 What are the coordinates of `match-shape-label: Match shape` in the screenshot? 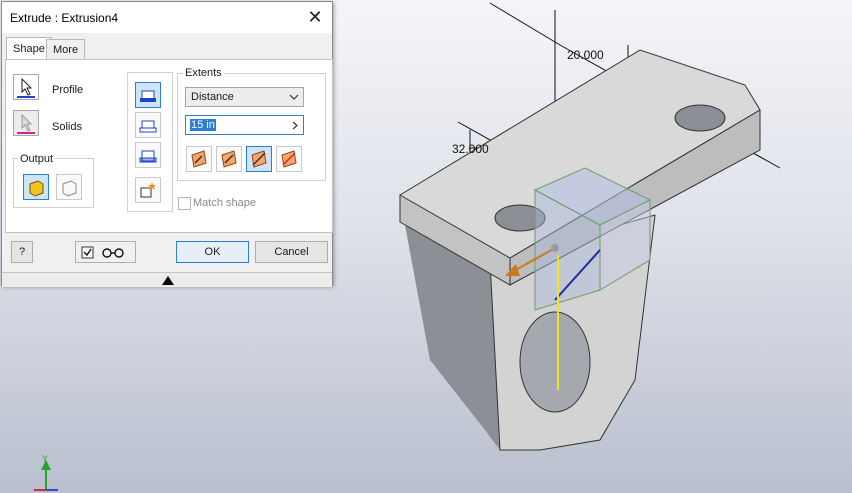 It's located at (224, 203).